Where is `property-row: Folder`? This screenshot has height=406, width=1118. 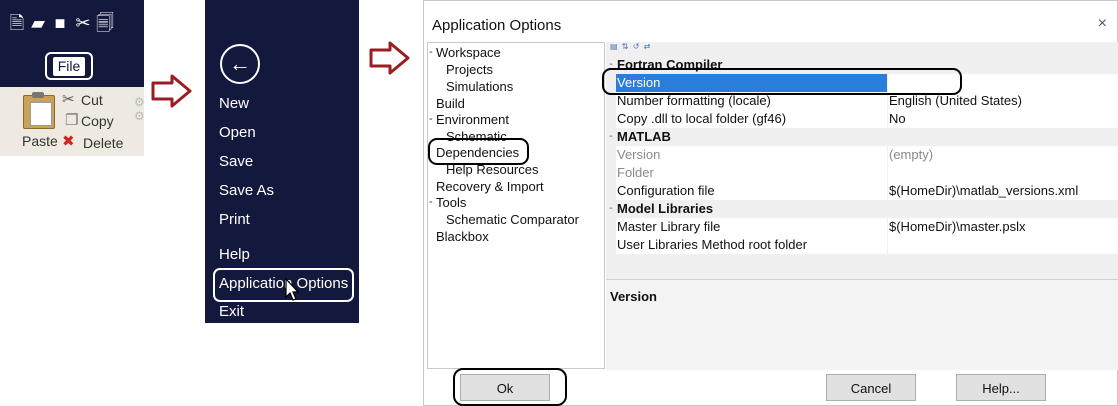 property-row: Folder is located at coordinates (862, 173).